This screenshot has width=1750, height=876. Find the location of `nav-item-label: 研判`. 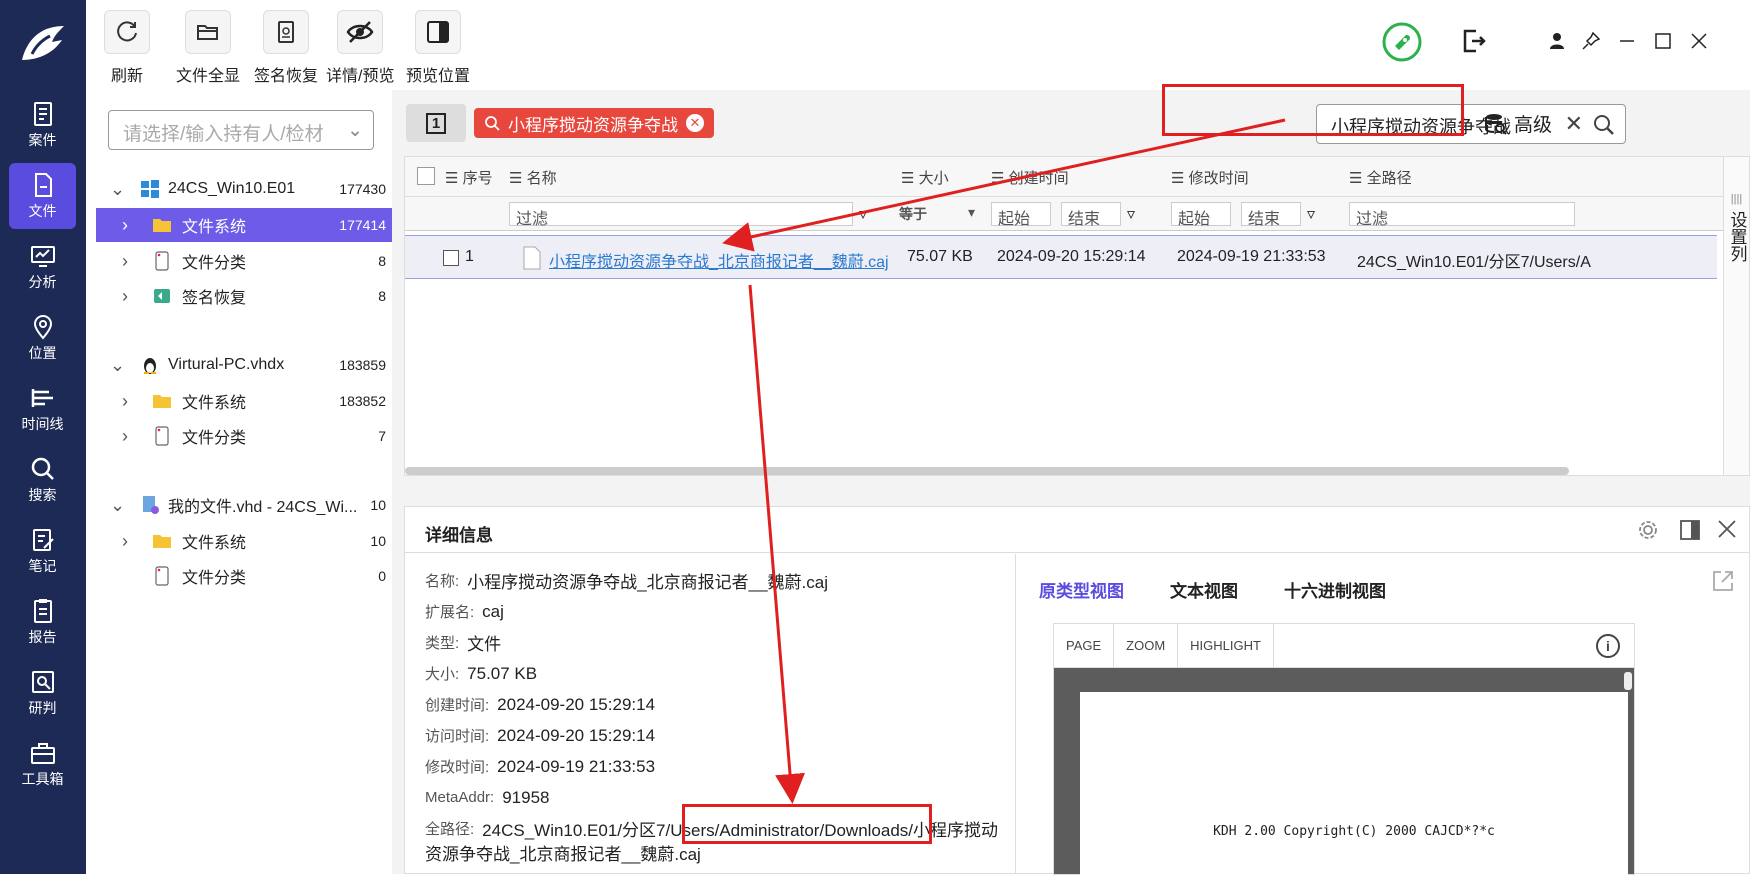

nav-item-label: 研判 is located at coordinates (42, 708).